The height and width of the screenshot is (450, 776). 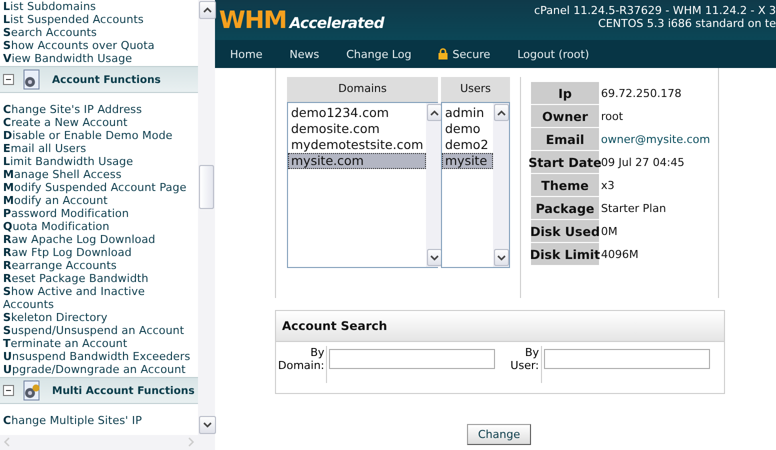 I want to click on nav-link: News, so click(x=304, y=54).